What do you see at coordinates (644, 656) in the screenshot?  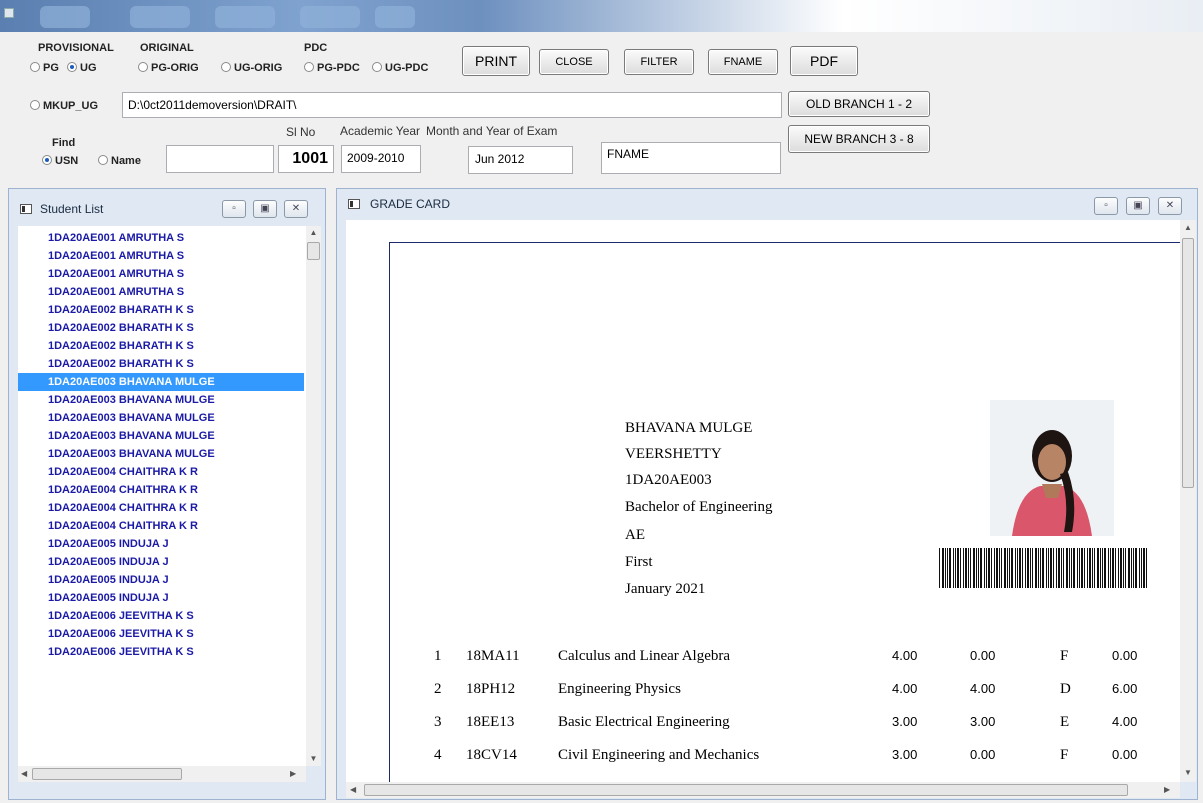 I see `subject-name: Calculus and Linear Algebra` at bounding box center [644, 656].